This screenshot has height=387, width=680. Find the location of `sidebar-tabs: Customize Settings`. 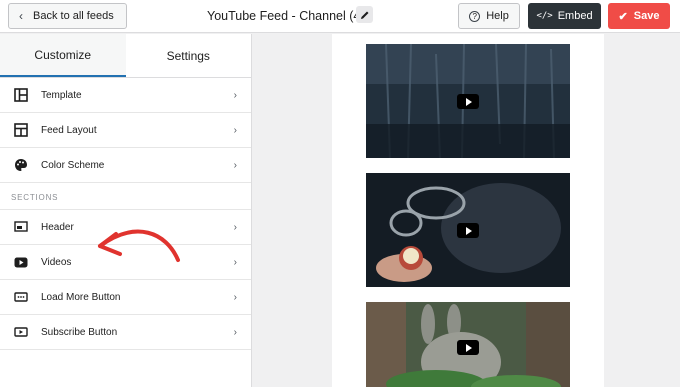

sidebar-tabs: Customize Settings is located at coordinates (125, 56).